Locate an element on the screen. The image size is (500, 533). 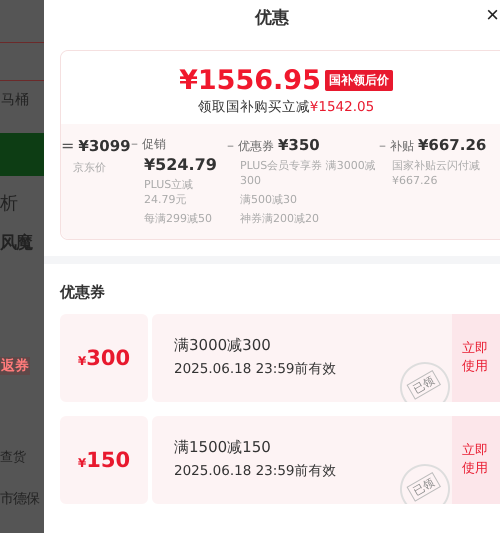
close-button: × is located at coordinates (492, 15).